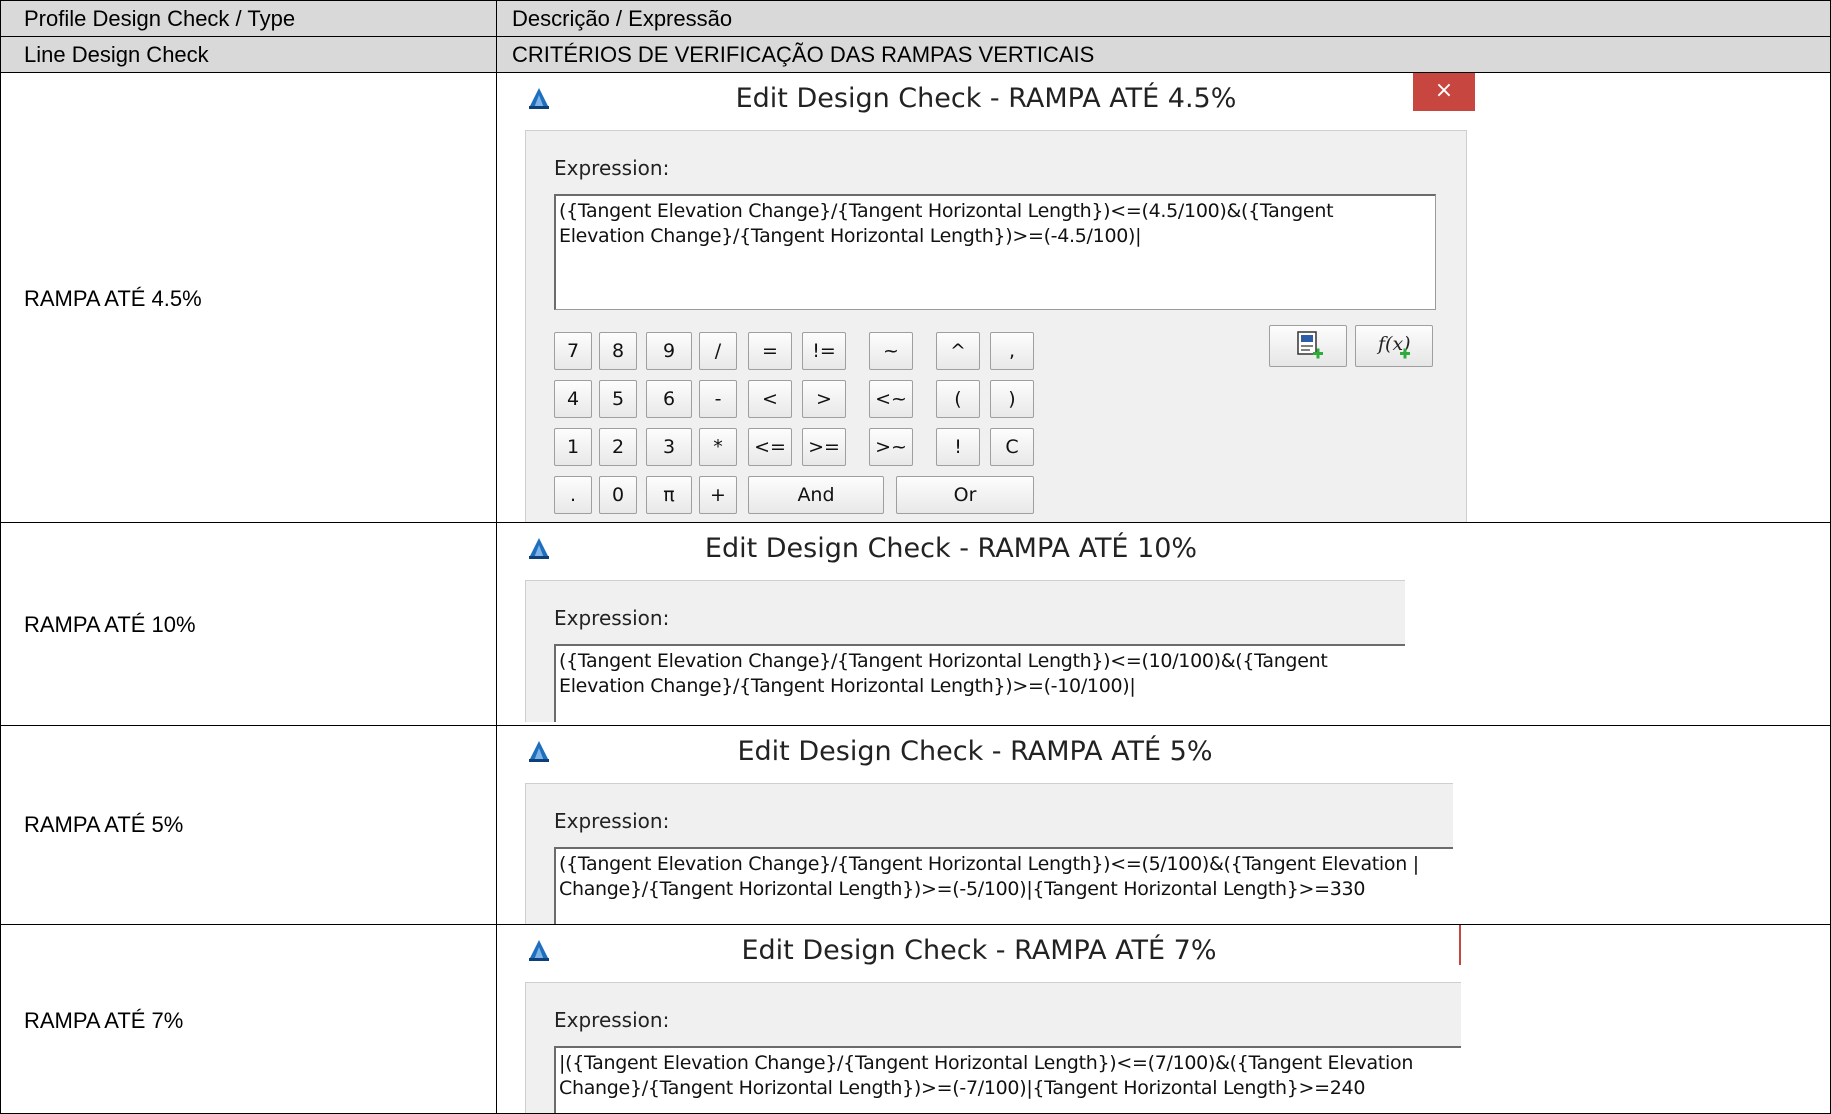 This screenshot has height=1114, width=1831. I want to click on insert-function-icon, so click(1405, 353).